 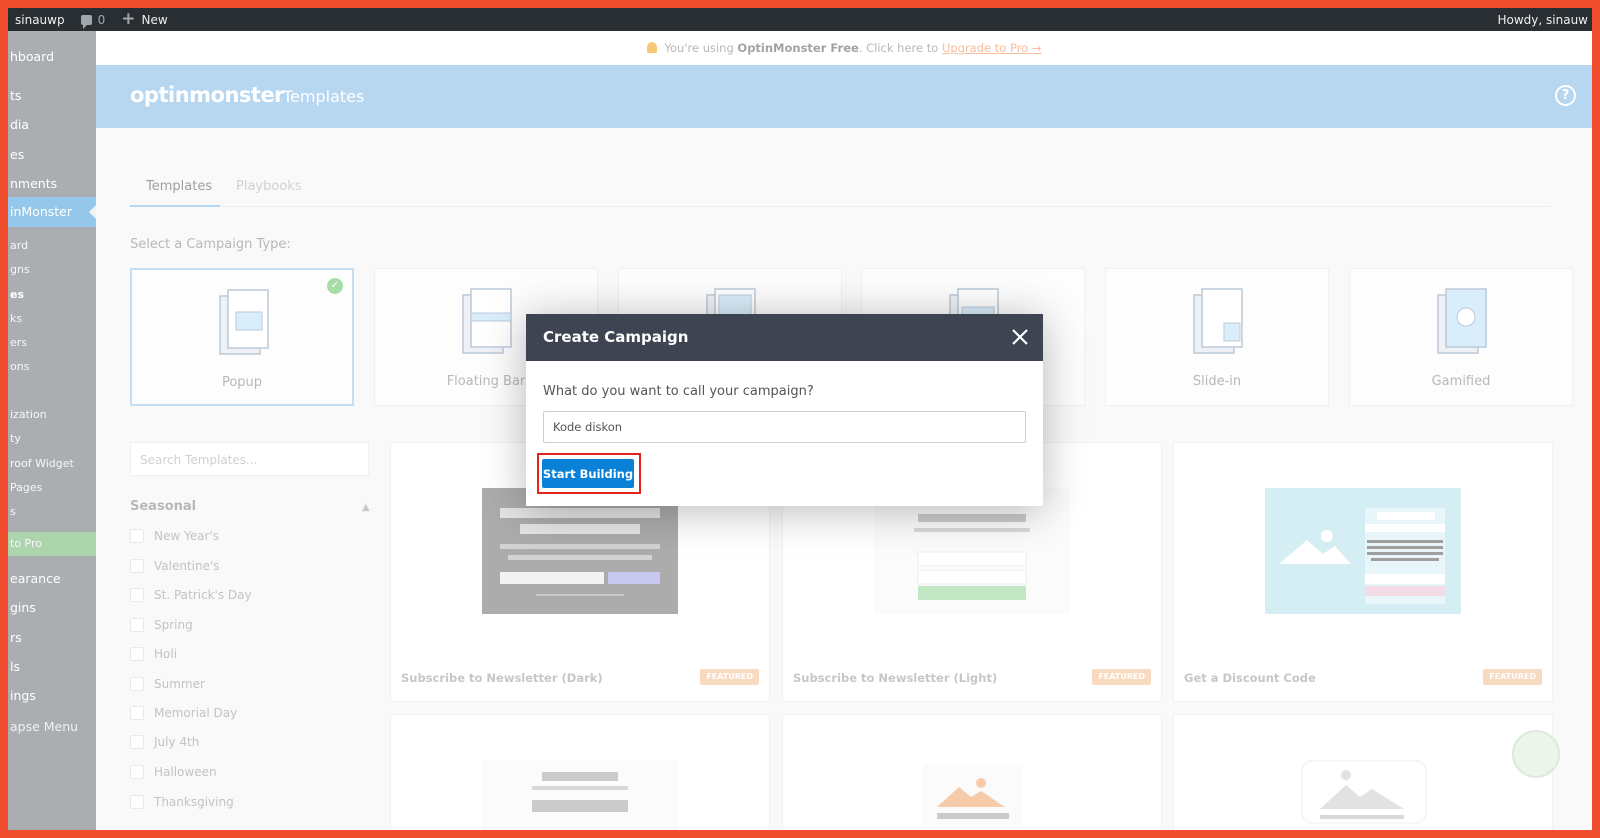 I want to click on modal-title: Create Campaign, so click(x=616, y=337).